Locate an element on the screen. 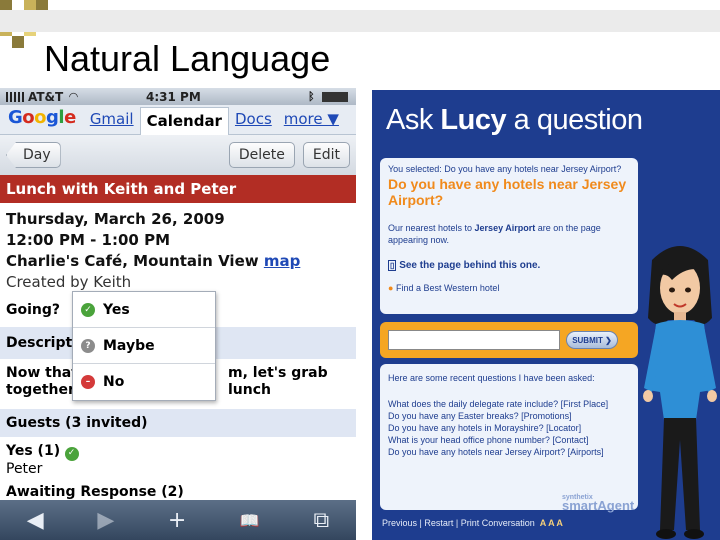 The width and height of the screenshot is (720, 540). add-icon: + is located at coordinates (177, 520).